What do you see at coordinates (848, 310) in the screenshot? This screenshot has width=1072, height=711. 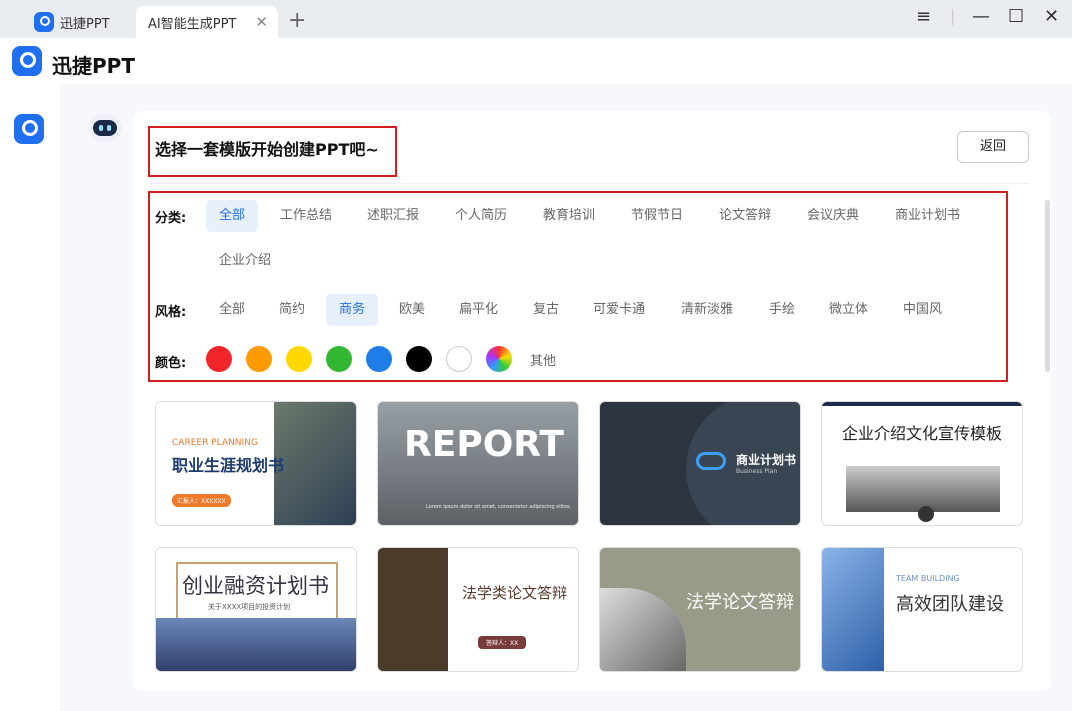 I see `style-3d: 微立体` at bounding box center [848, 310].